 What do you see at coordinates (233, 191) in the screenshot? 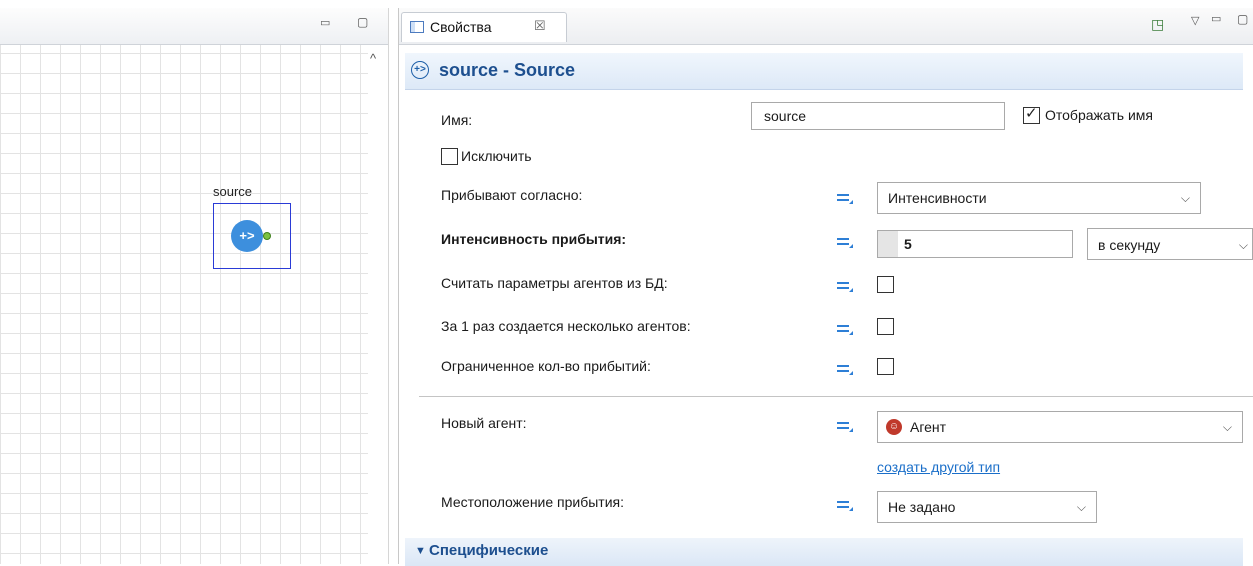
I see `block-label: source` at bounding box center [233, 191].